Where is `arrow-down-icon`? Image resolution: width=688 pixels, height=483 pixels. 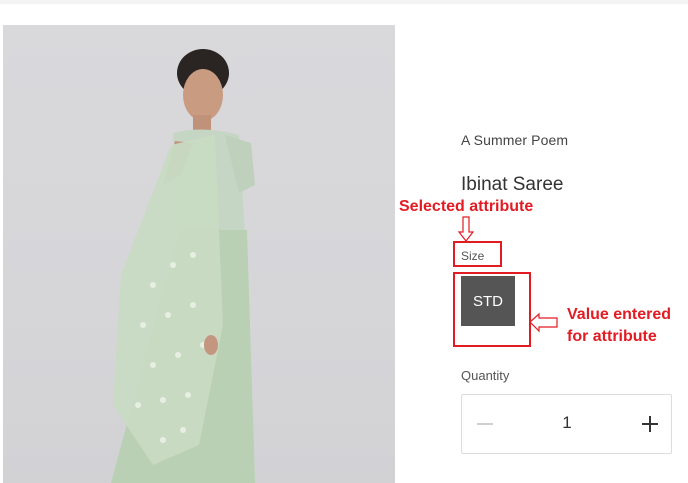 arrow-down-icon is located at coordinates (466, 229).